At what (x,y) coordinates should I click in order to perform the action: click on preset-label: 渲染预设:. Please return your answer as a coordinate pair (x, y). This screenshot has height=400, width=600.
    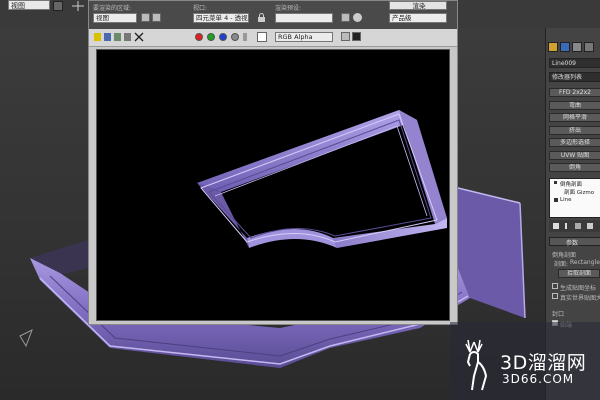
    Looking at the image, I should click on (288, 8).